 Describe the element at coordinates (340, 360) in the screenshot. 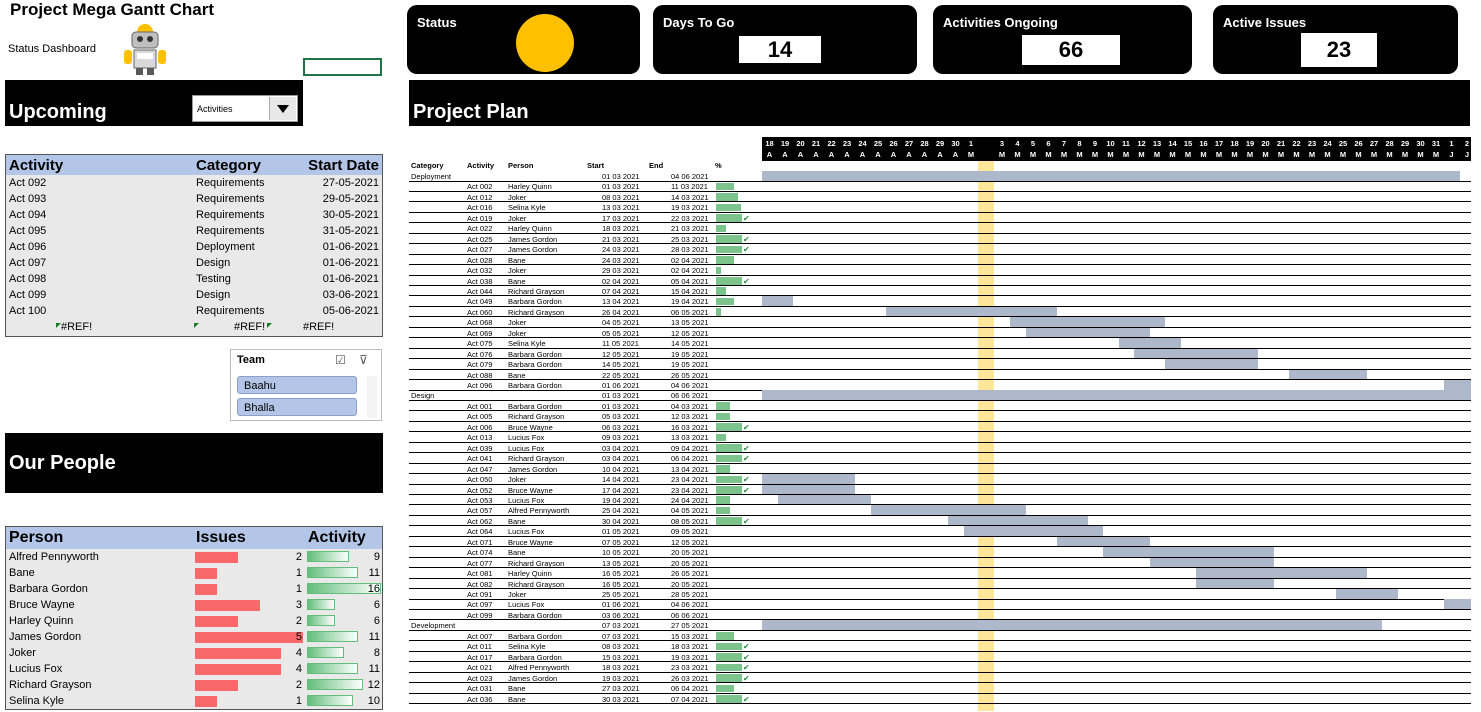

I see `multi-select-icon: ☑` at that location.